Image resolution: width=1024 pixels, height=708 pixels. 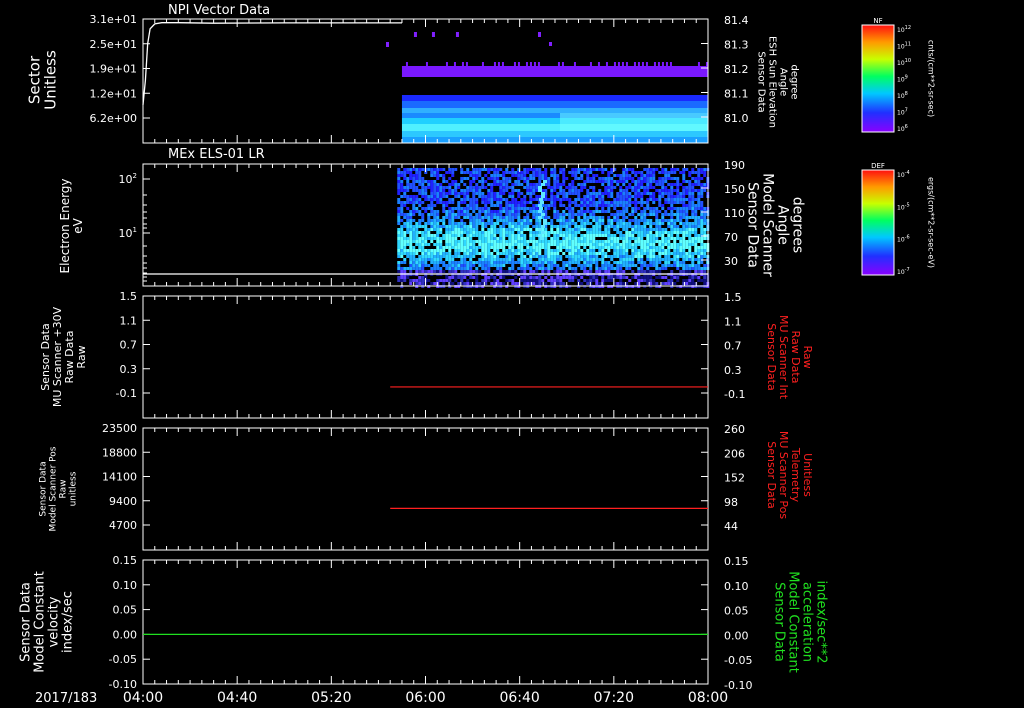 What do you see at coordinates (736, 586) in the screenshot?
I see `y-tick-label-right: 0.10` at bounding box center [736, 586].